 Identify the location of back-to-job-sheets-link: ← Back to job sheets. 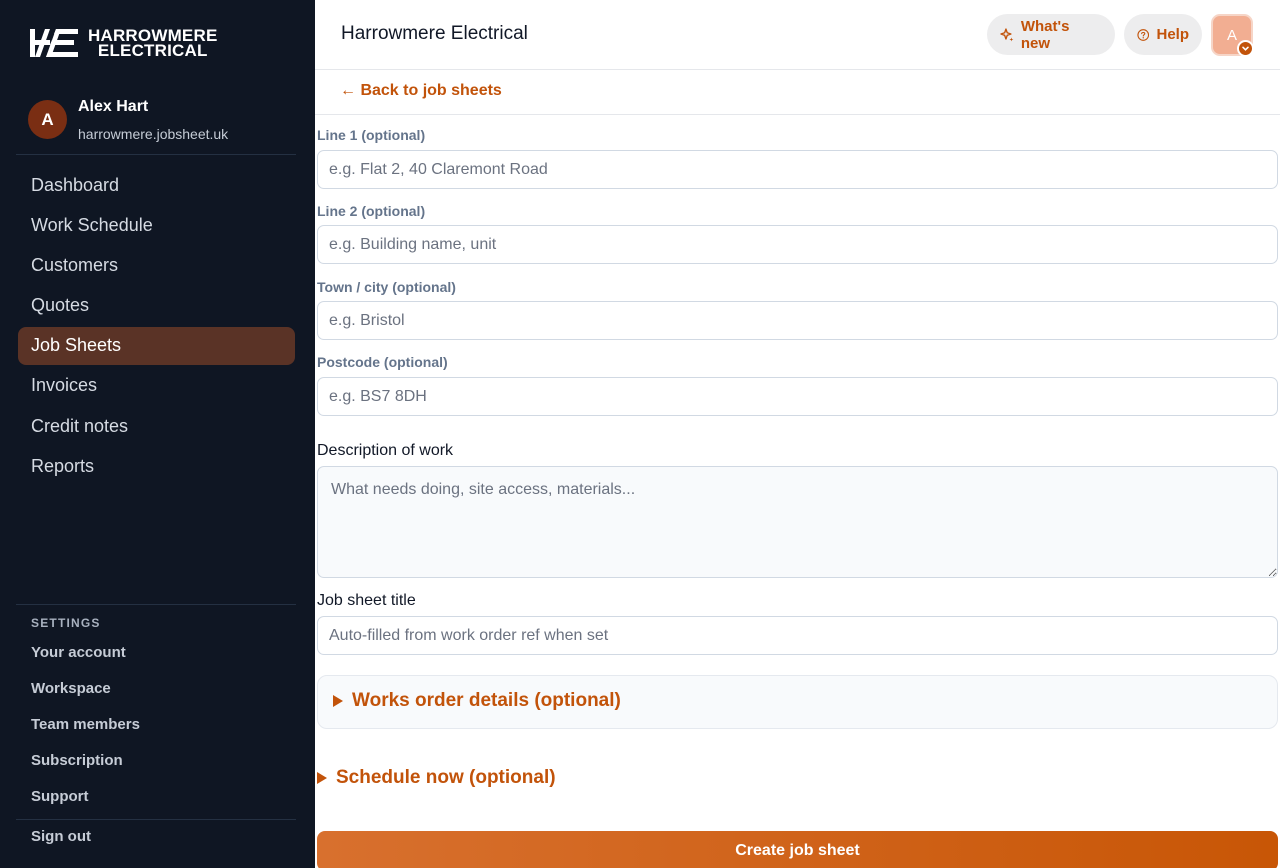
(421, 91).